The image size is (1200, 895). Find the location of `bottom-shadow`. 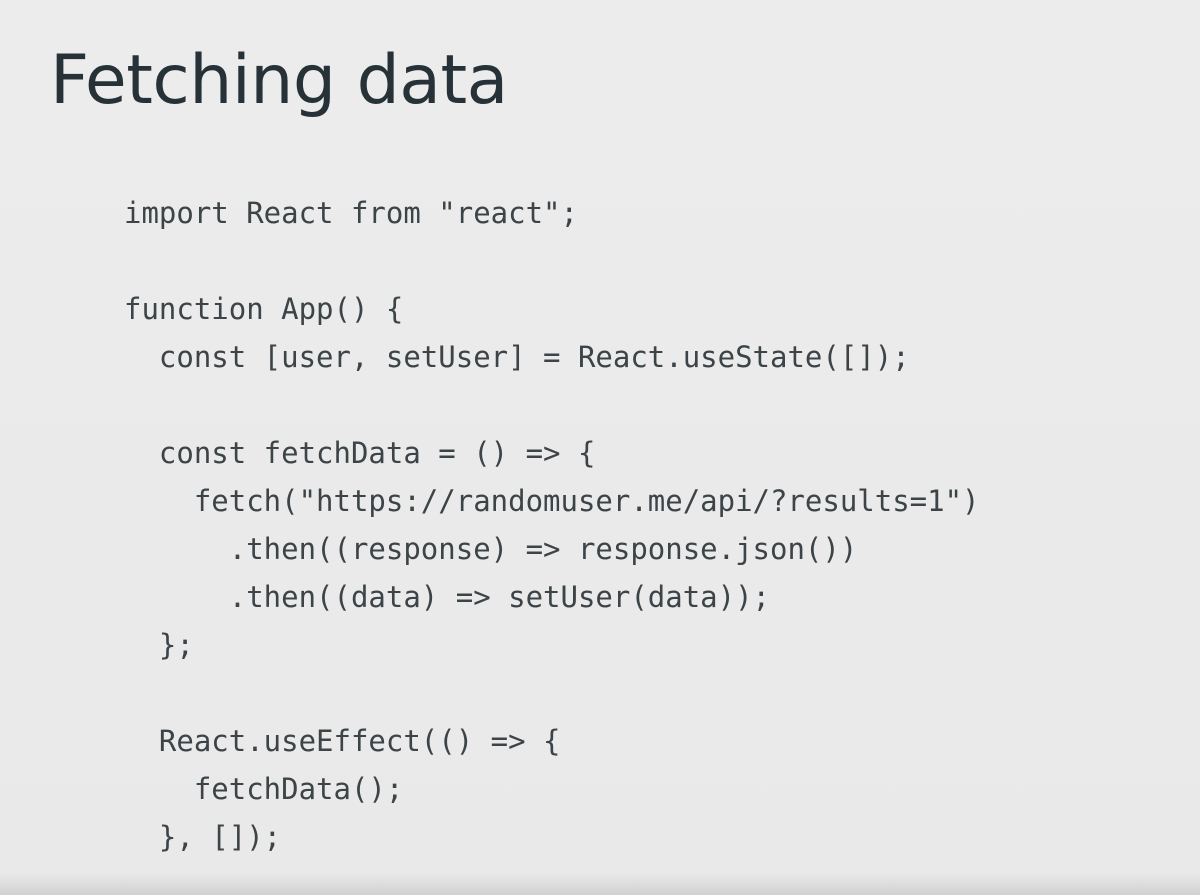

bottom-shadow is located at coordinates (600, 884).